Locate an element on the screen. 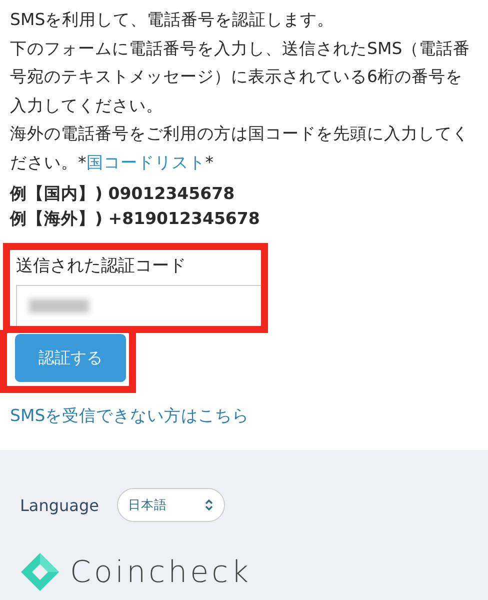 This screenshot has height=600, width=488. verify-button: 認証する is located at coordinates (70, 358).